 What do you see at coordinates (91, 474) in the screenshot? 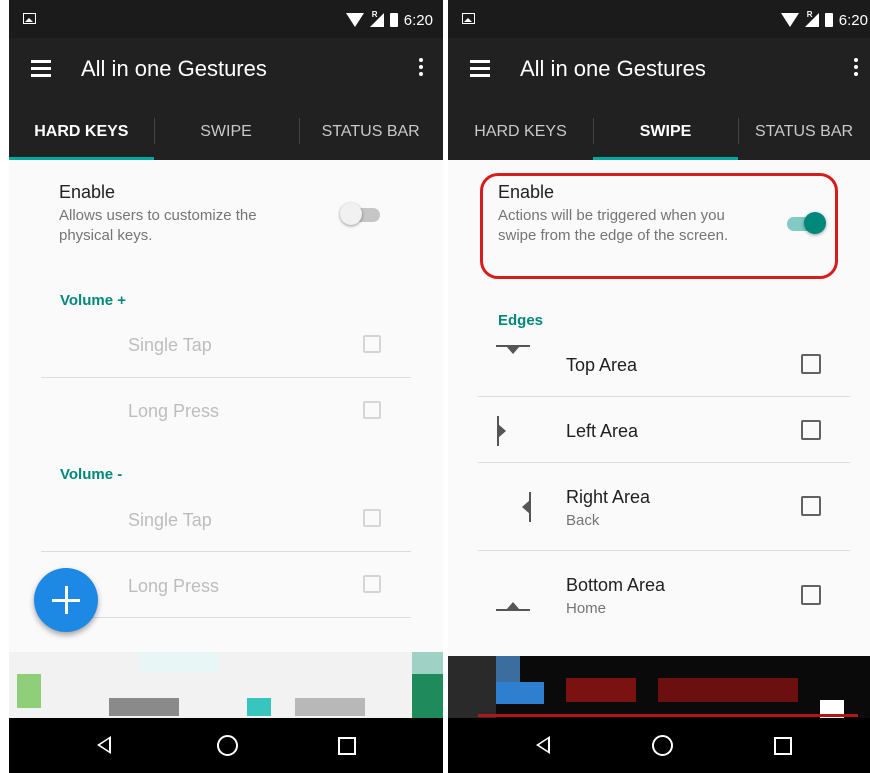
I see `section-label-volume-down: Volume -` at bounding box center [91, 474].